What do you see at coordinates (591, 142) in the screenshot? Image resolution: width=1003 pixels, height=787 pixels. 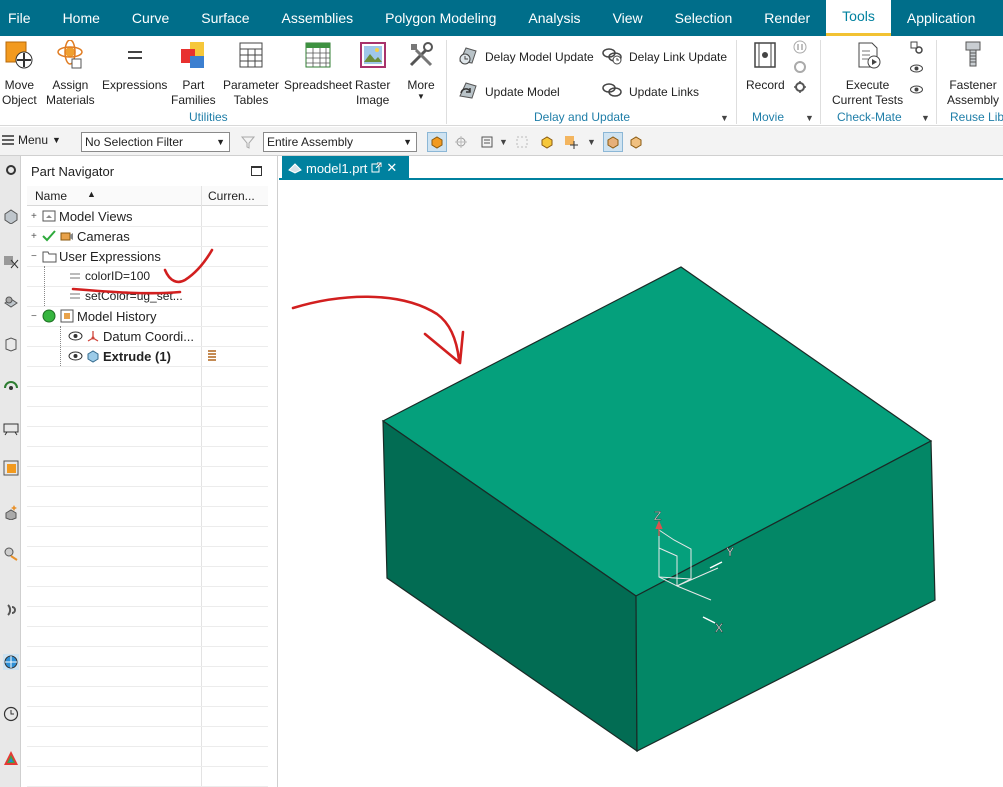 I see `point-chevron-icon: ▼` at bounding box center [591, 142].